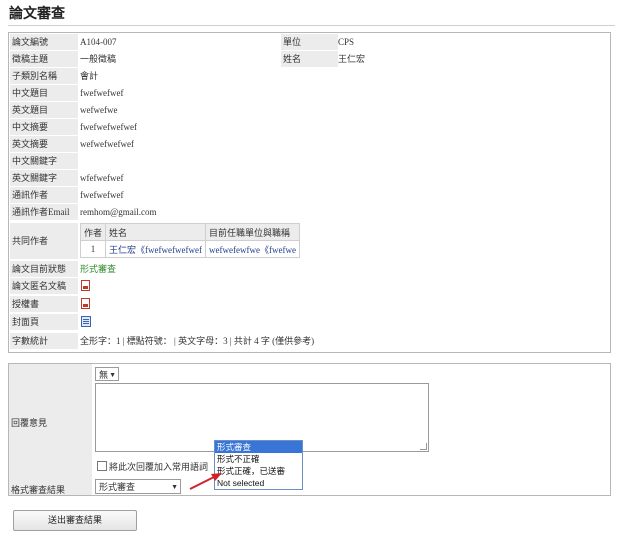 Image resolution: width=624 pixels, height=541 pixels. What do you see at coordinates (75, 520) in the screenshot?
I see `submit-review-button: 送出審查結果` at bounding box center [75, 520].